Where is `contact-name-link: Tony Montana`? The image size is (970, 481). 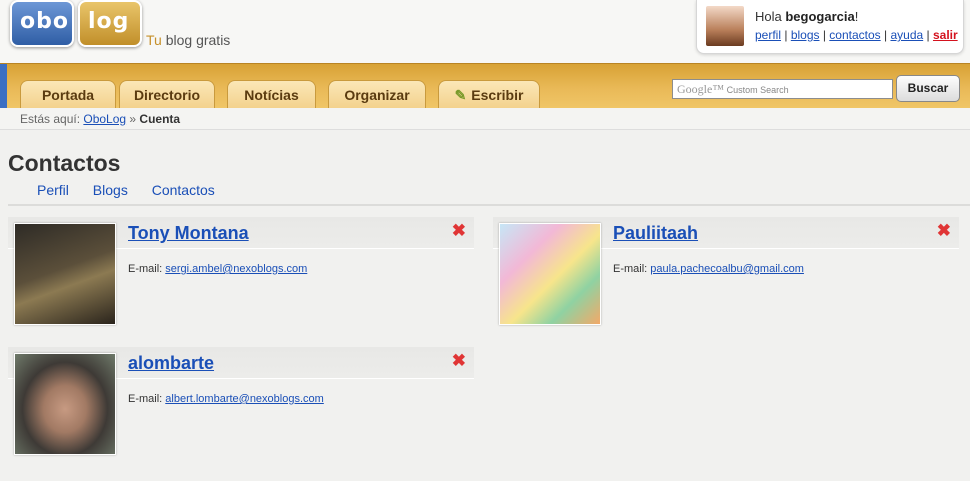 contact-name-link: Tony Montana is located at coordinates (188, 233).